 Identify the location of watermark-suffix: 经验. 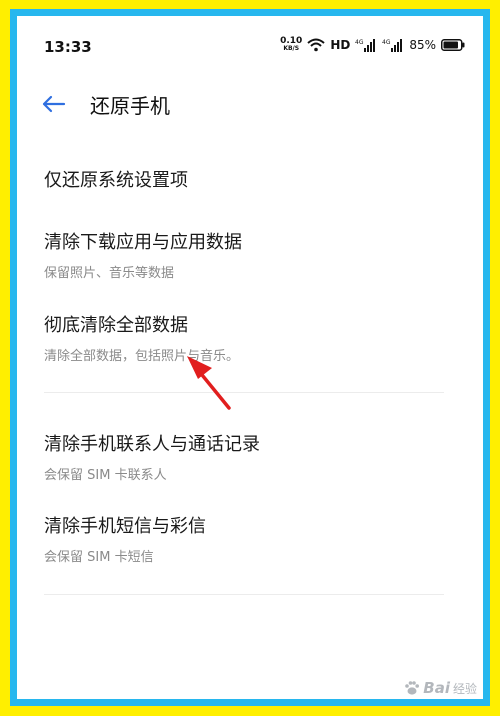
(464, 688).